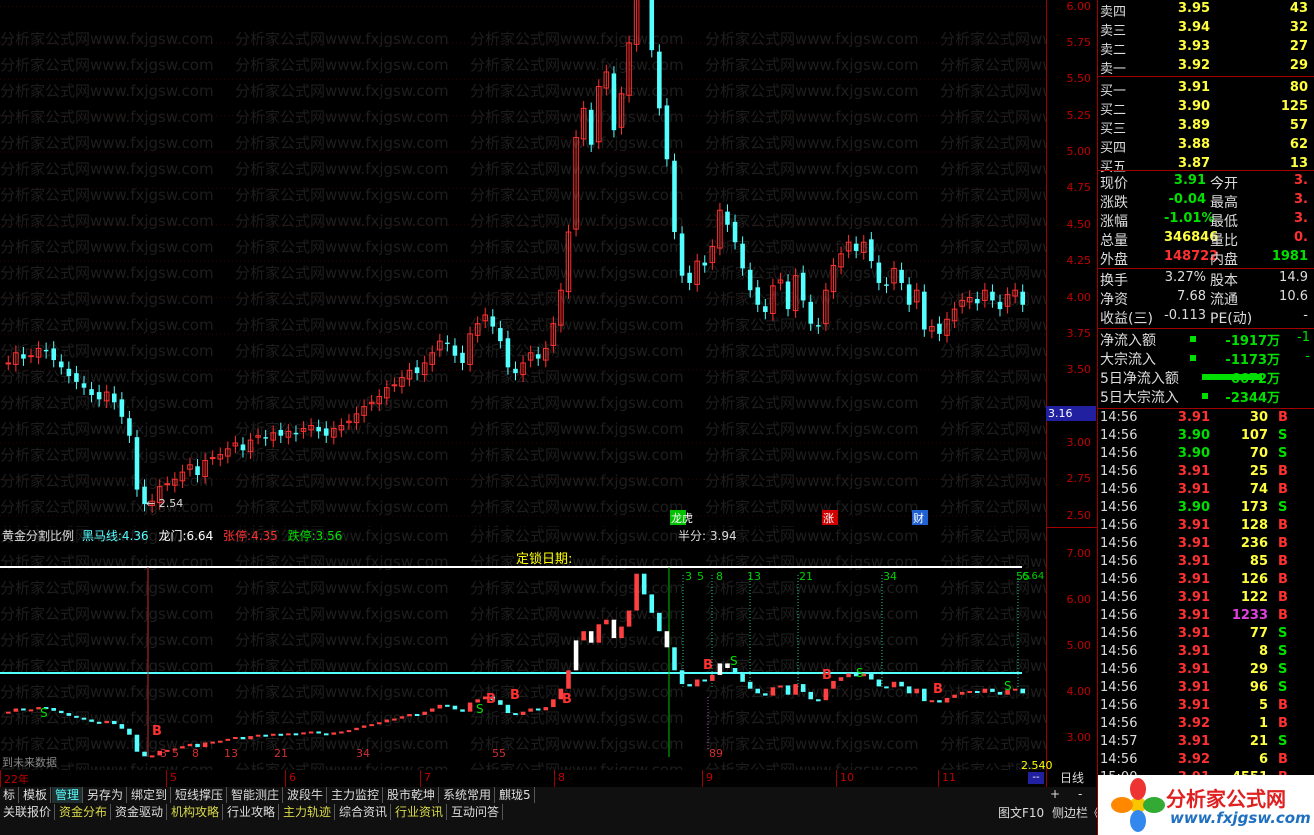  I want to click on add-tab-button: +, so click(1055, 794).